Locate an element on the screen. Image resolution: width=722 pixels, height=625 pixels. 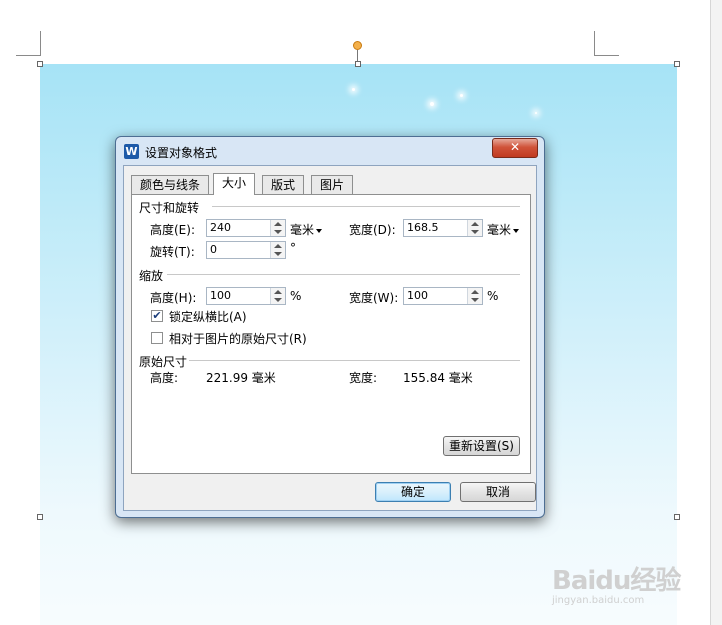
width-spin-arrows is located at coordinates (474, 228).